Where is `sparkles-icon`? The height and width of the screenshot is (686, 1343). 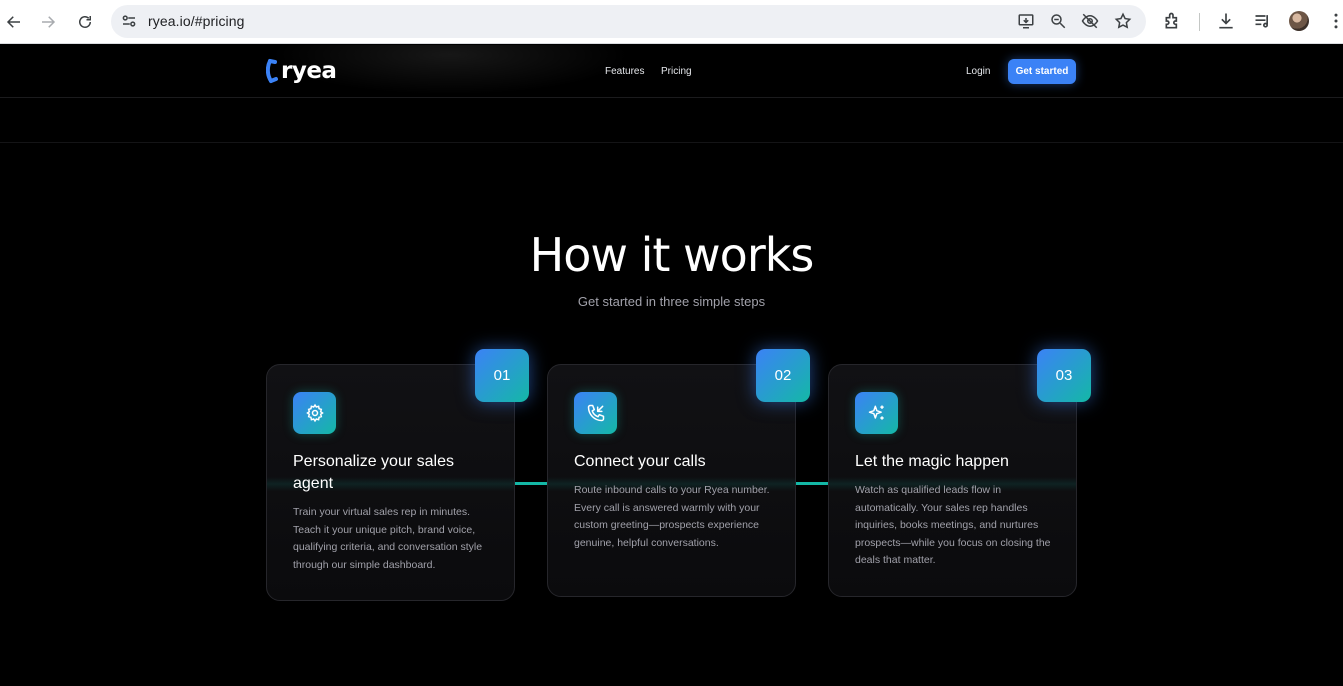 sparkles-icon is located at coordinates (876, 413).